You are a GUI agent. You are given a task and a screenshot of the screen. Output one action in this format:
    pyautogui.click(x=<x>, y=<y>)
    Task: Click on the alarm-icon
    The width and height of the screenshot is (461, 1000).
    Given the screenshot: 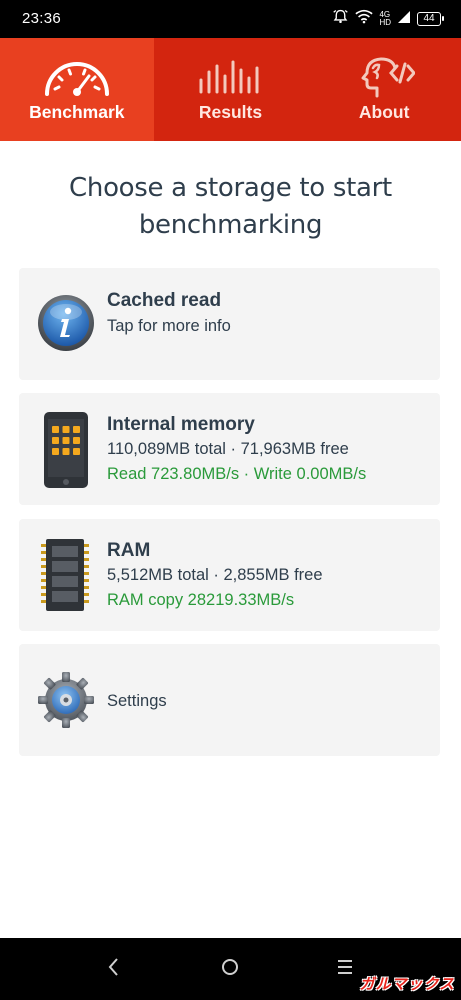 What is the action you would take?
    pyautogui.click(x=340, y=19)
    